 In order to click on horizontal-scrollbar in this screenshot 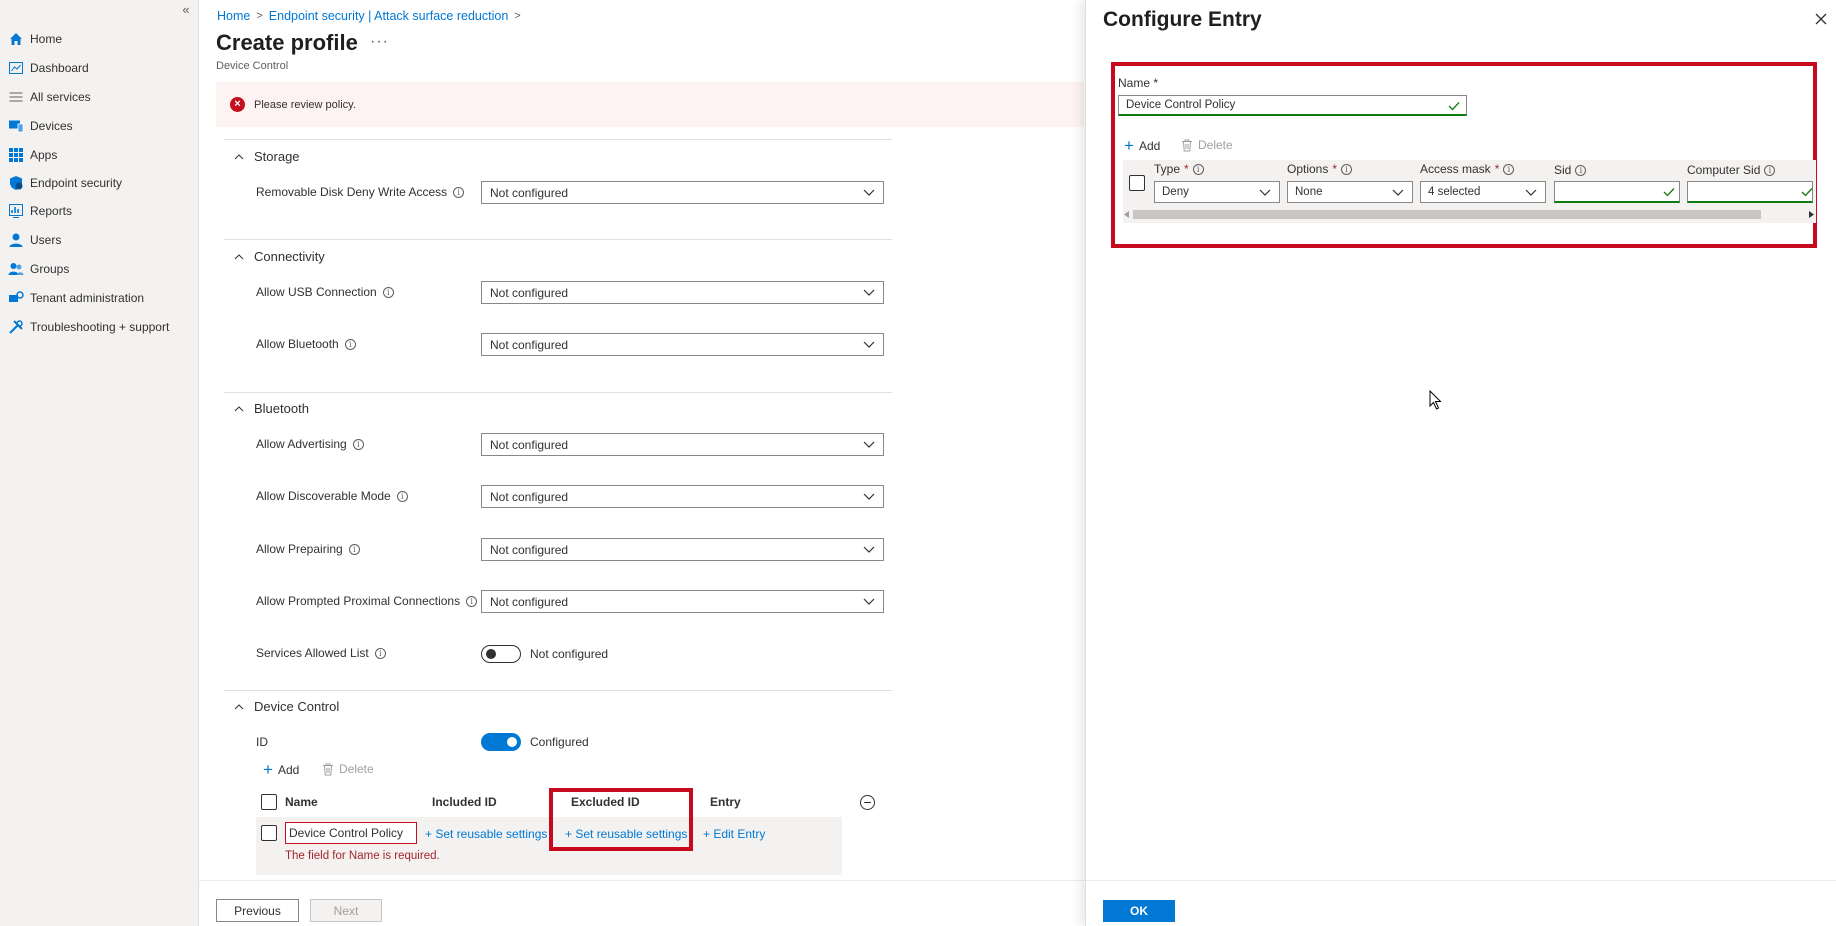, I will do `click(1469, 214)`.